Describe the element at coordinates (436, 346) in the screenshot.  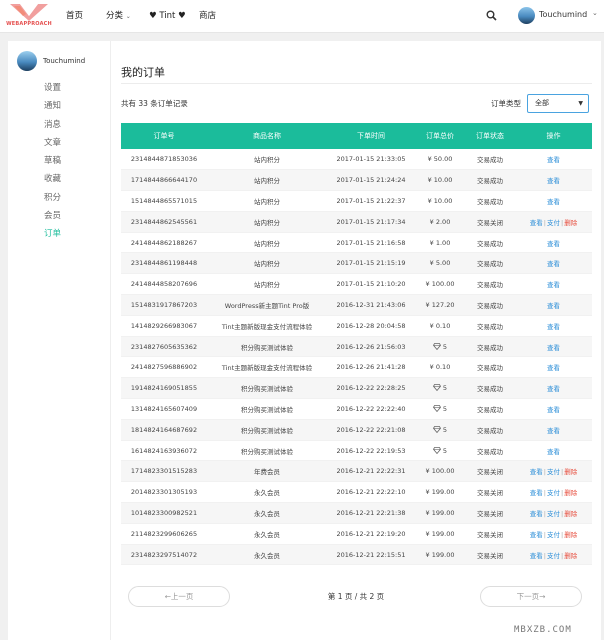
I see `diamond-icon` at that location.